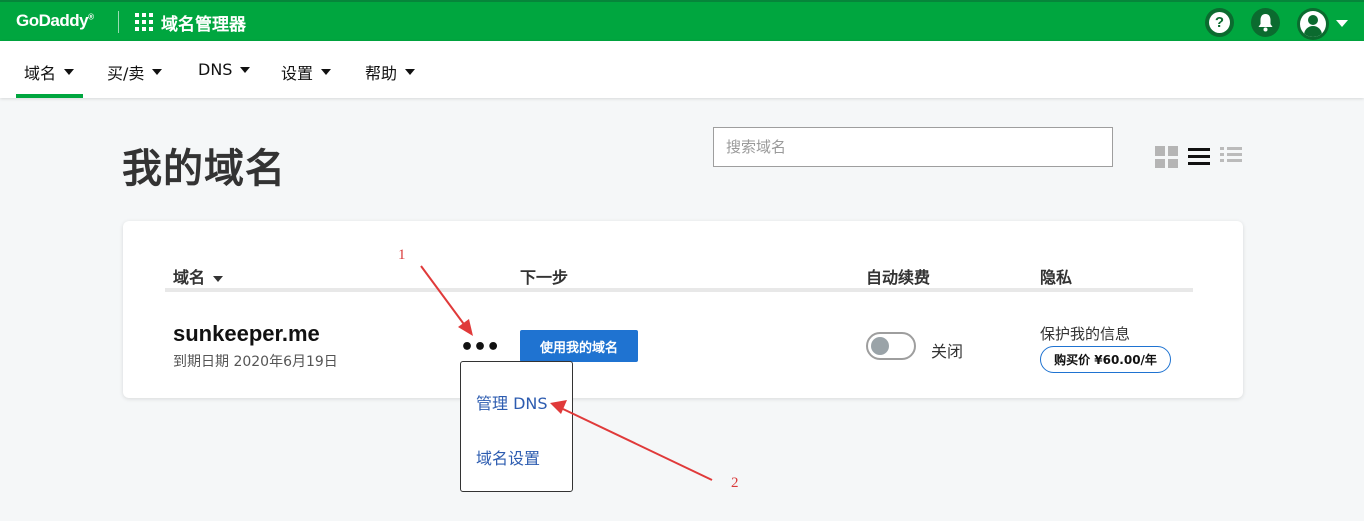 Image resolution: width=1364 pixels, height=521 pixels. Describe the element at coordinates (1199, 157) in the screenshot. I see `list-view-icon` at that location.